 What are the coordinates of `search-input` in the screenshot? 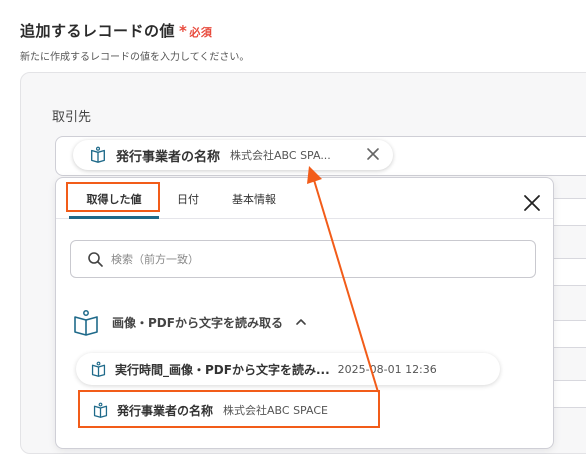 It's located at (301, 259).